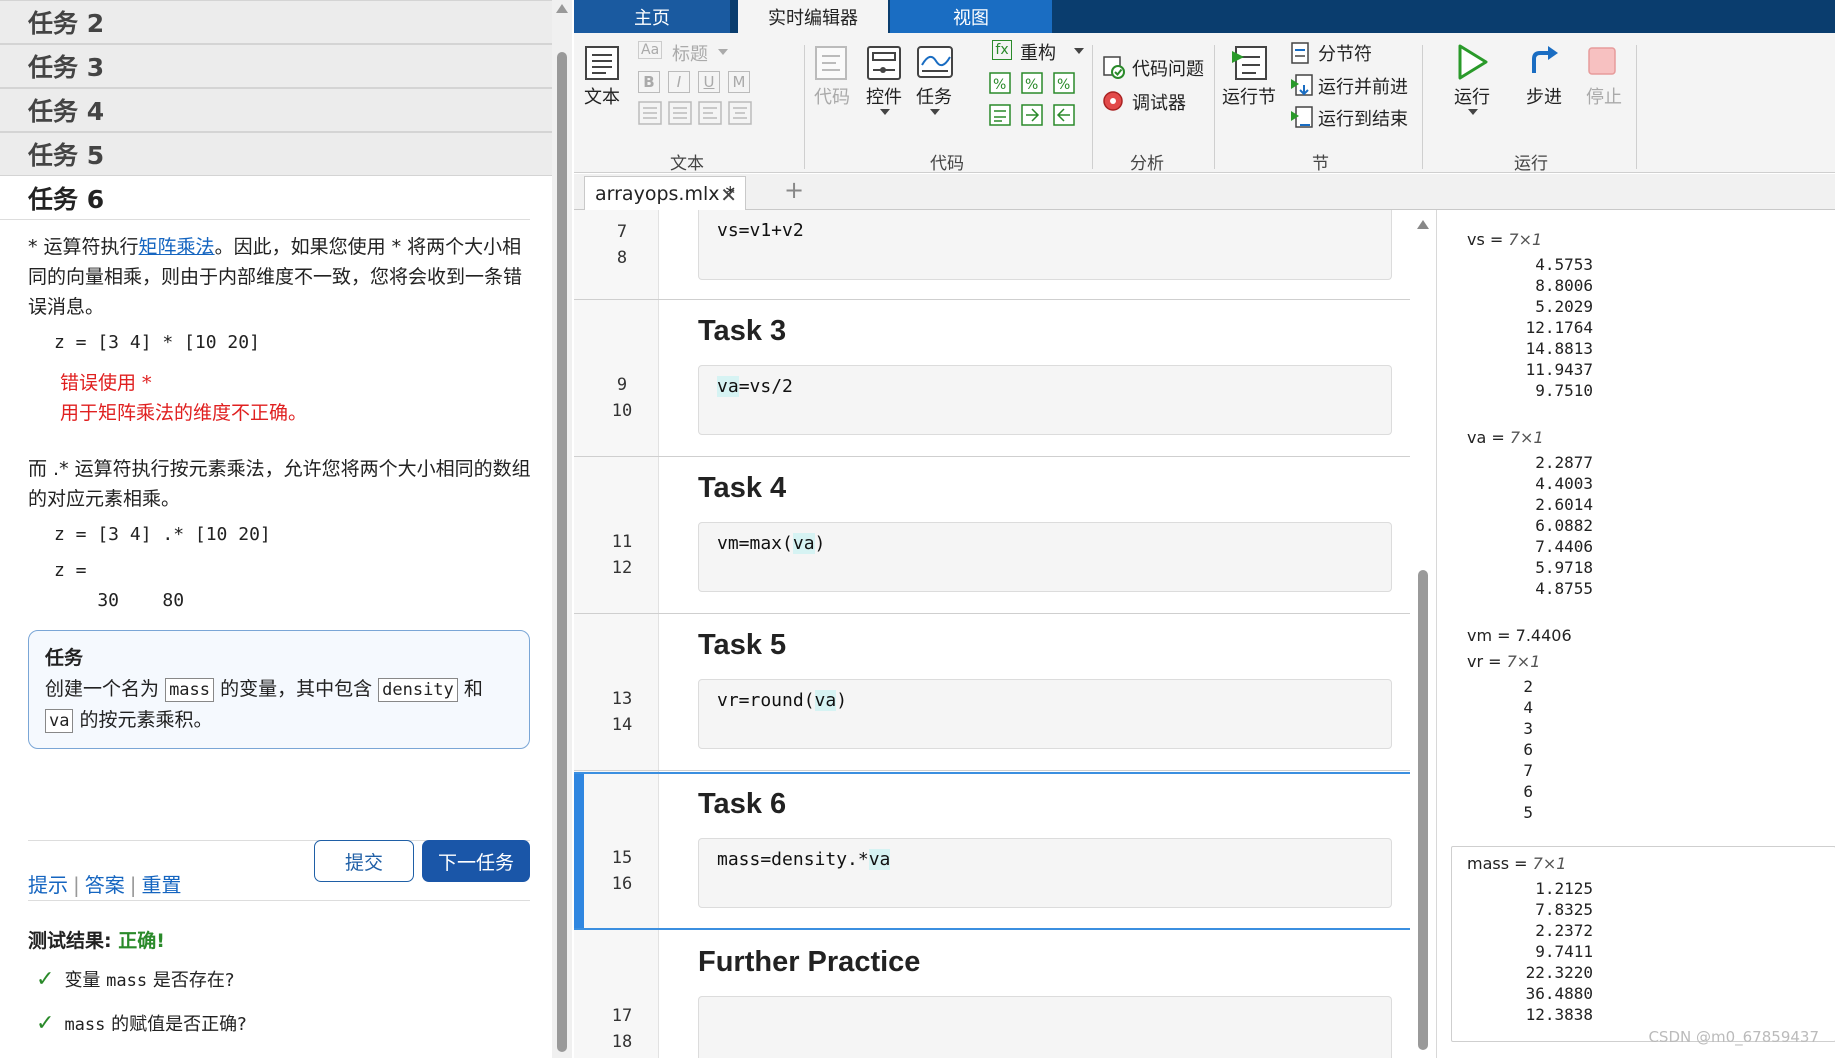 The height and width of the screenshot is (1058, 1835). I want to click on answer-link: 答案, so click(105, 885).